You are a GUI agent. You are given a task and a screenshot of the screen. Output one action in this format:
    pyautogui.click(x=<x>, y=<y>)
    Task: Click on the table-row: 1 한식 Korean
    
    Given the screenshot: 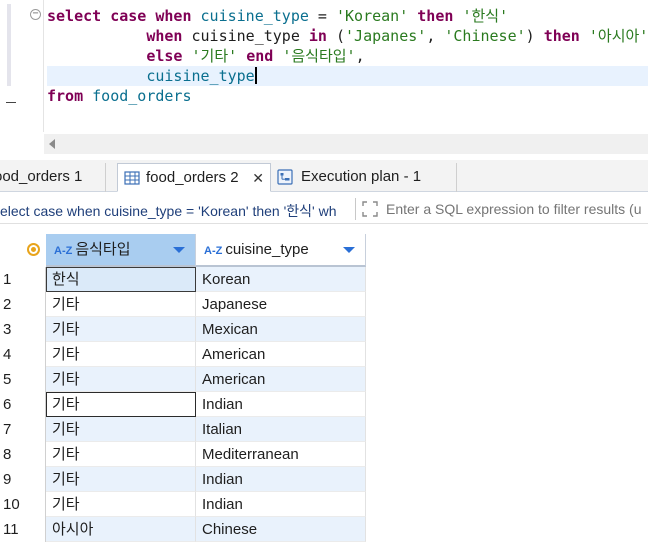 What is the action you would take?
    pyautogui.click(x=324, y=279)
    